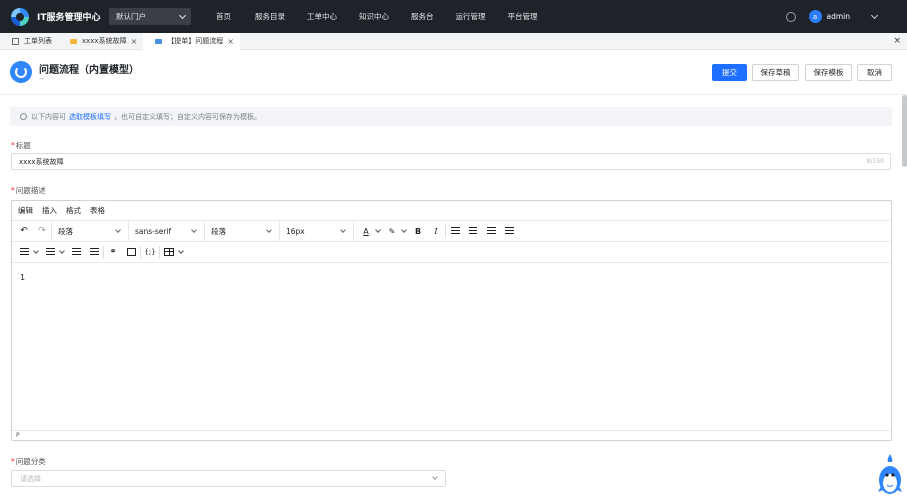 The height and width of the screenshot is (502, 907). Describe the element at coordinates (828, 72) in the screenshot. I see `save-template-button: 保存模板` at that location.